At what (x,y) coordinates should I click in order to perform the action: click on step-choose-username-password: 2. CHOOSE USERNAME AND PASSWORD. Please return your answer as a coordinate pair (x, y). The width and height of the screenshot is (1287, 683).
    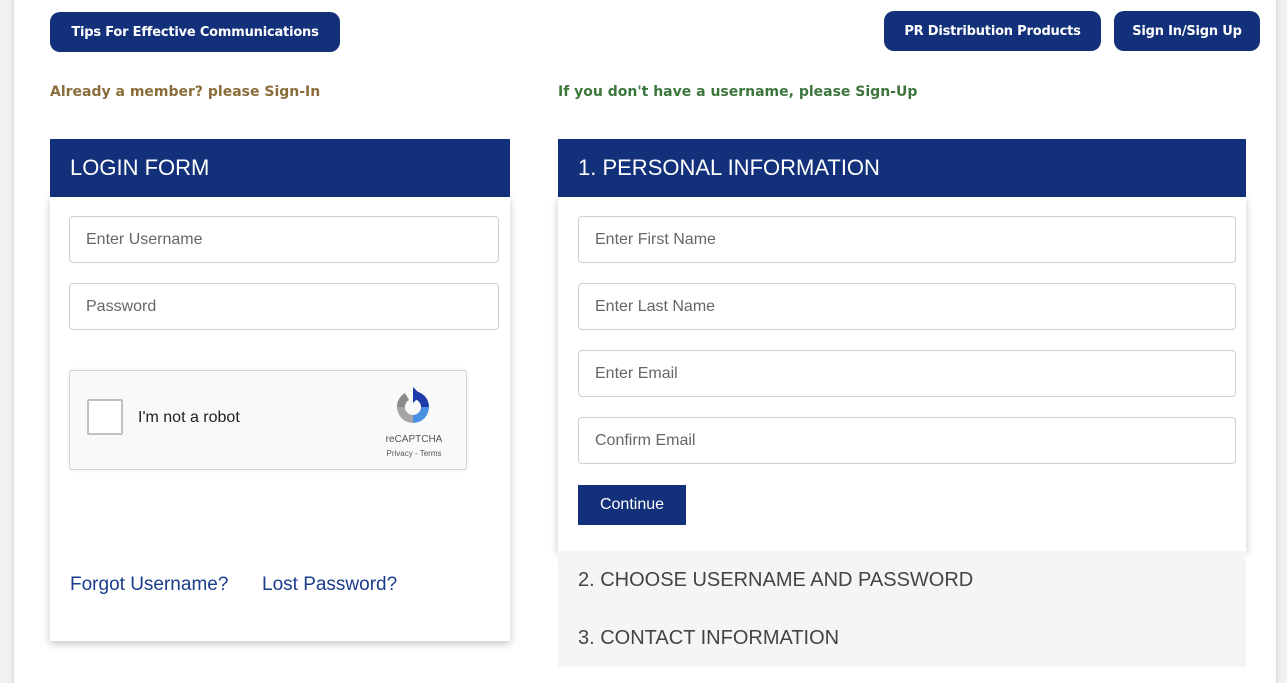
    Looking at the image, I should click on (902, 580).